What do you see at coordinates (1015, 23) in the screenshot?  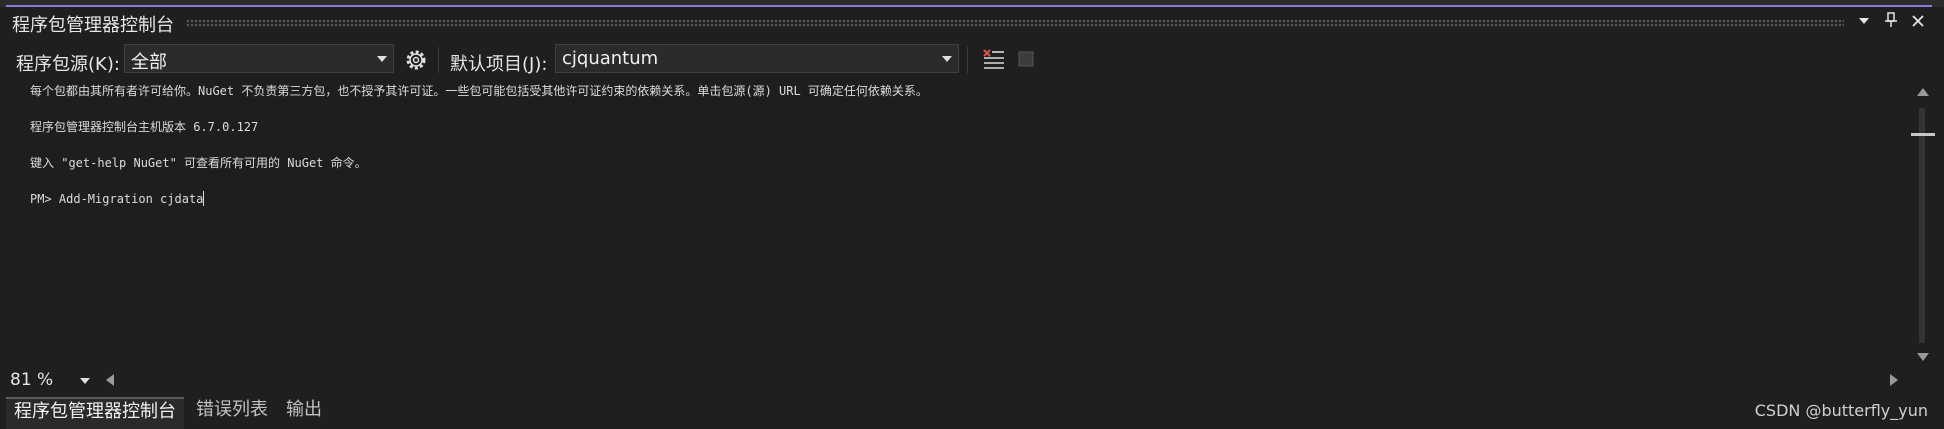 I see `title-drag-grip` at bounding box center [1015, 23].